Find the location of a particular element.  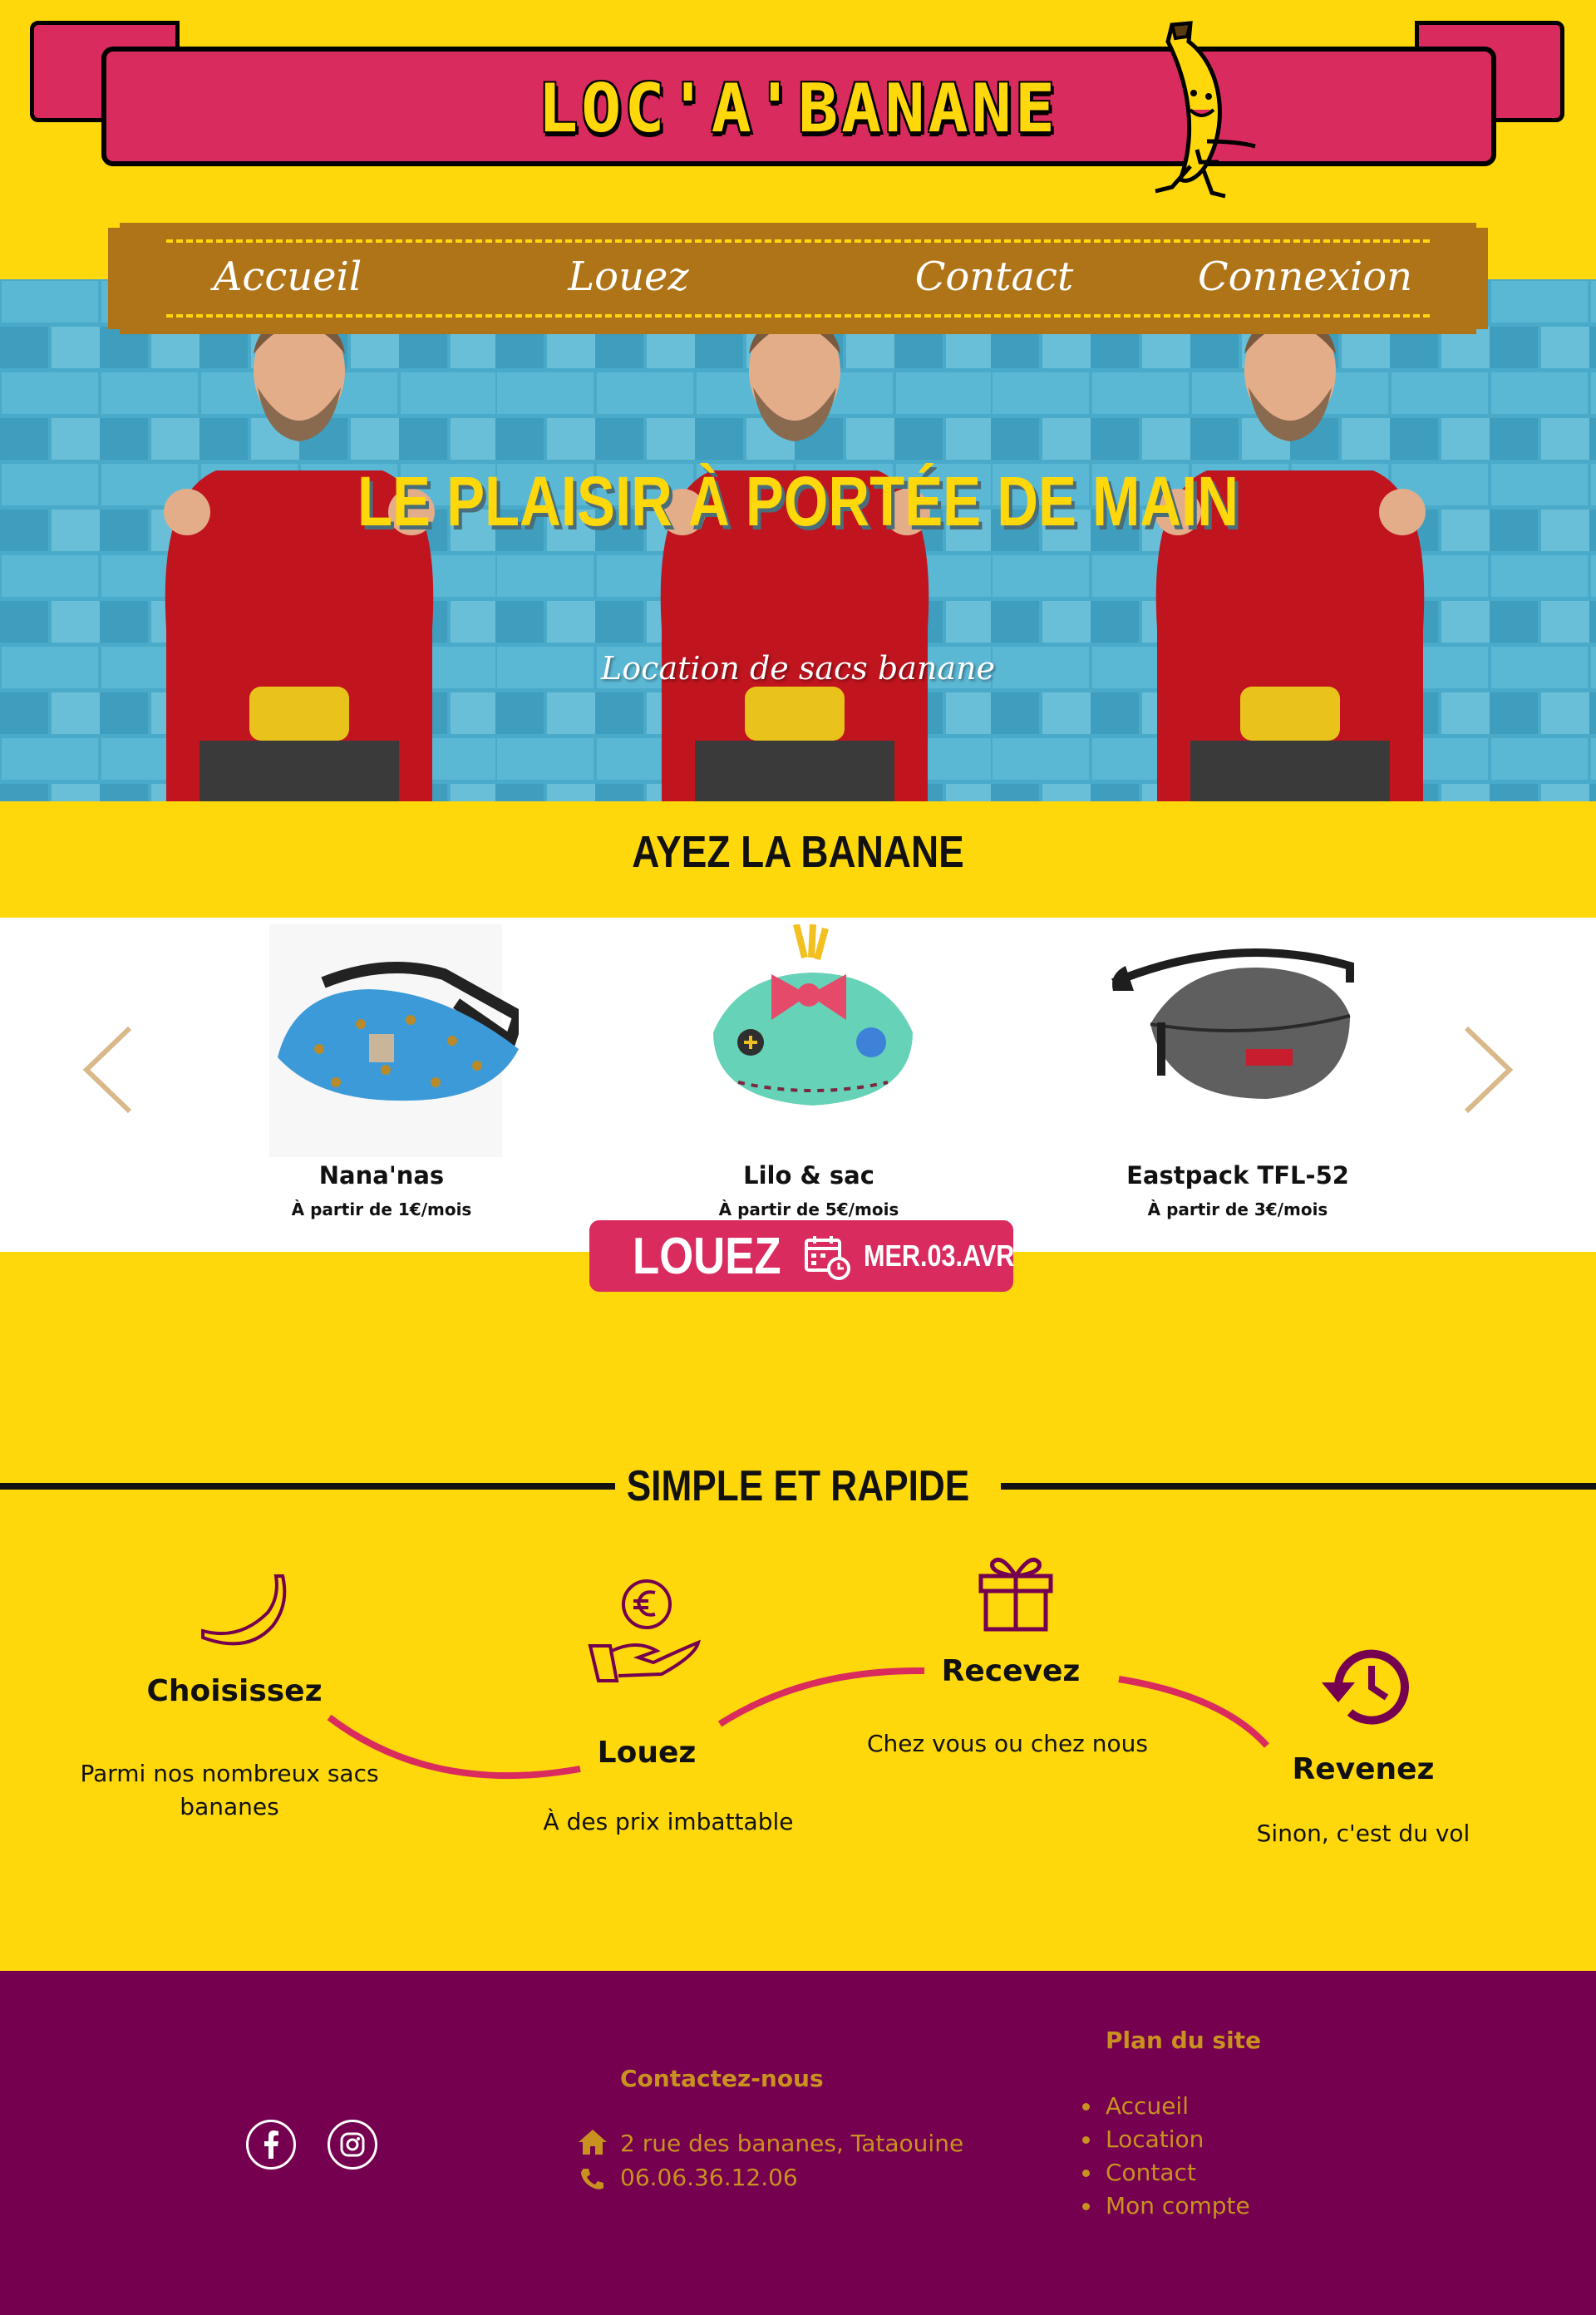

step-desc: Chez vous ou chez nous is located at coordinates (1007, 1744).